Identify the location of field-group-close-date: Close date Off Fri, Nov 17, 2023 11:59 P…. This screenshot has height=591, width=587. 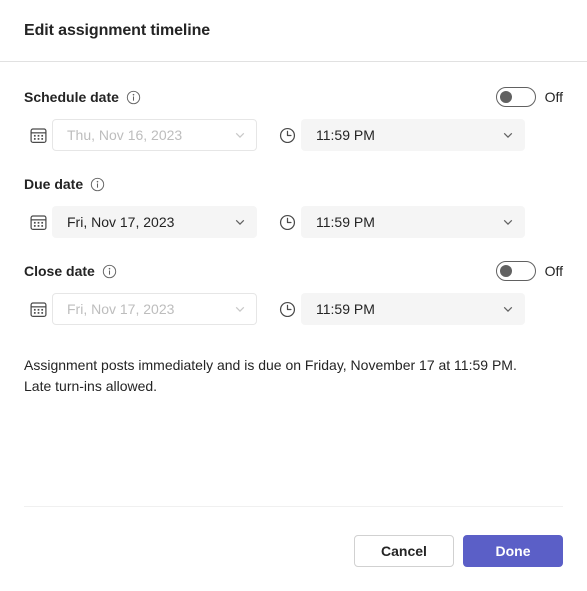
(293, 292).